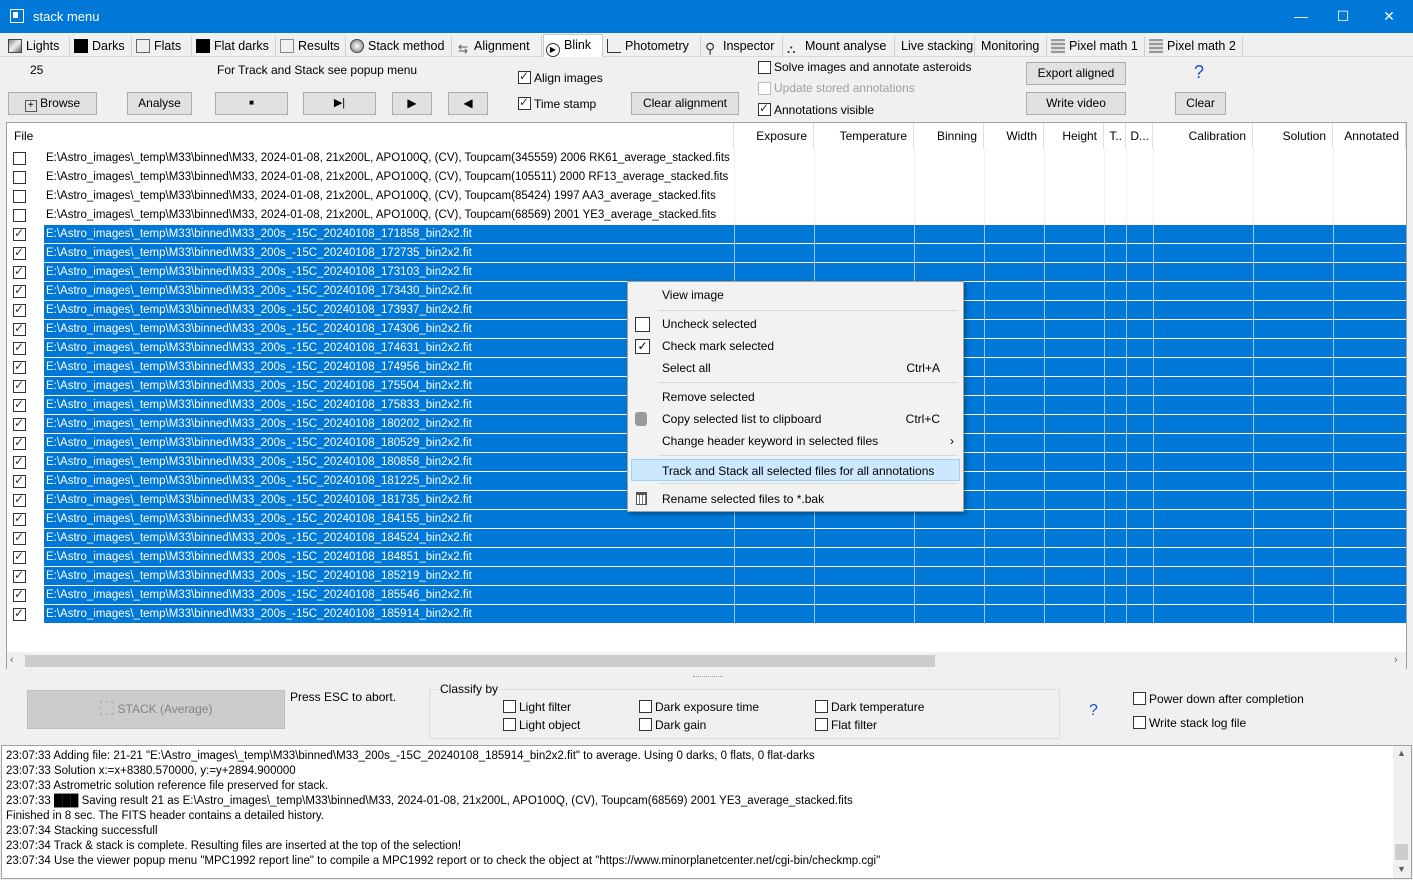 This screenshot has height=880, width=1413. Describe the element at coordinates (524, 102) in the screenshot. I see `time-stamp-checkbox` at that location.